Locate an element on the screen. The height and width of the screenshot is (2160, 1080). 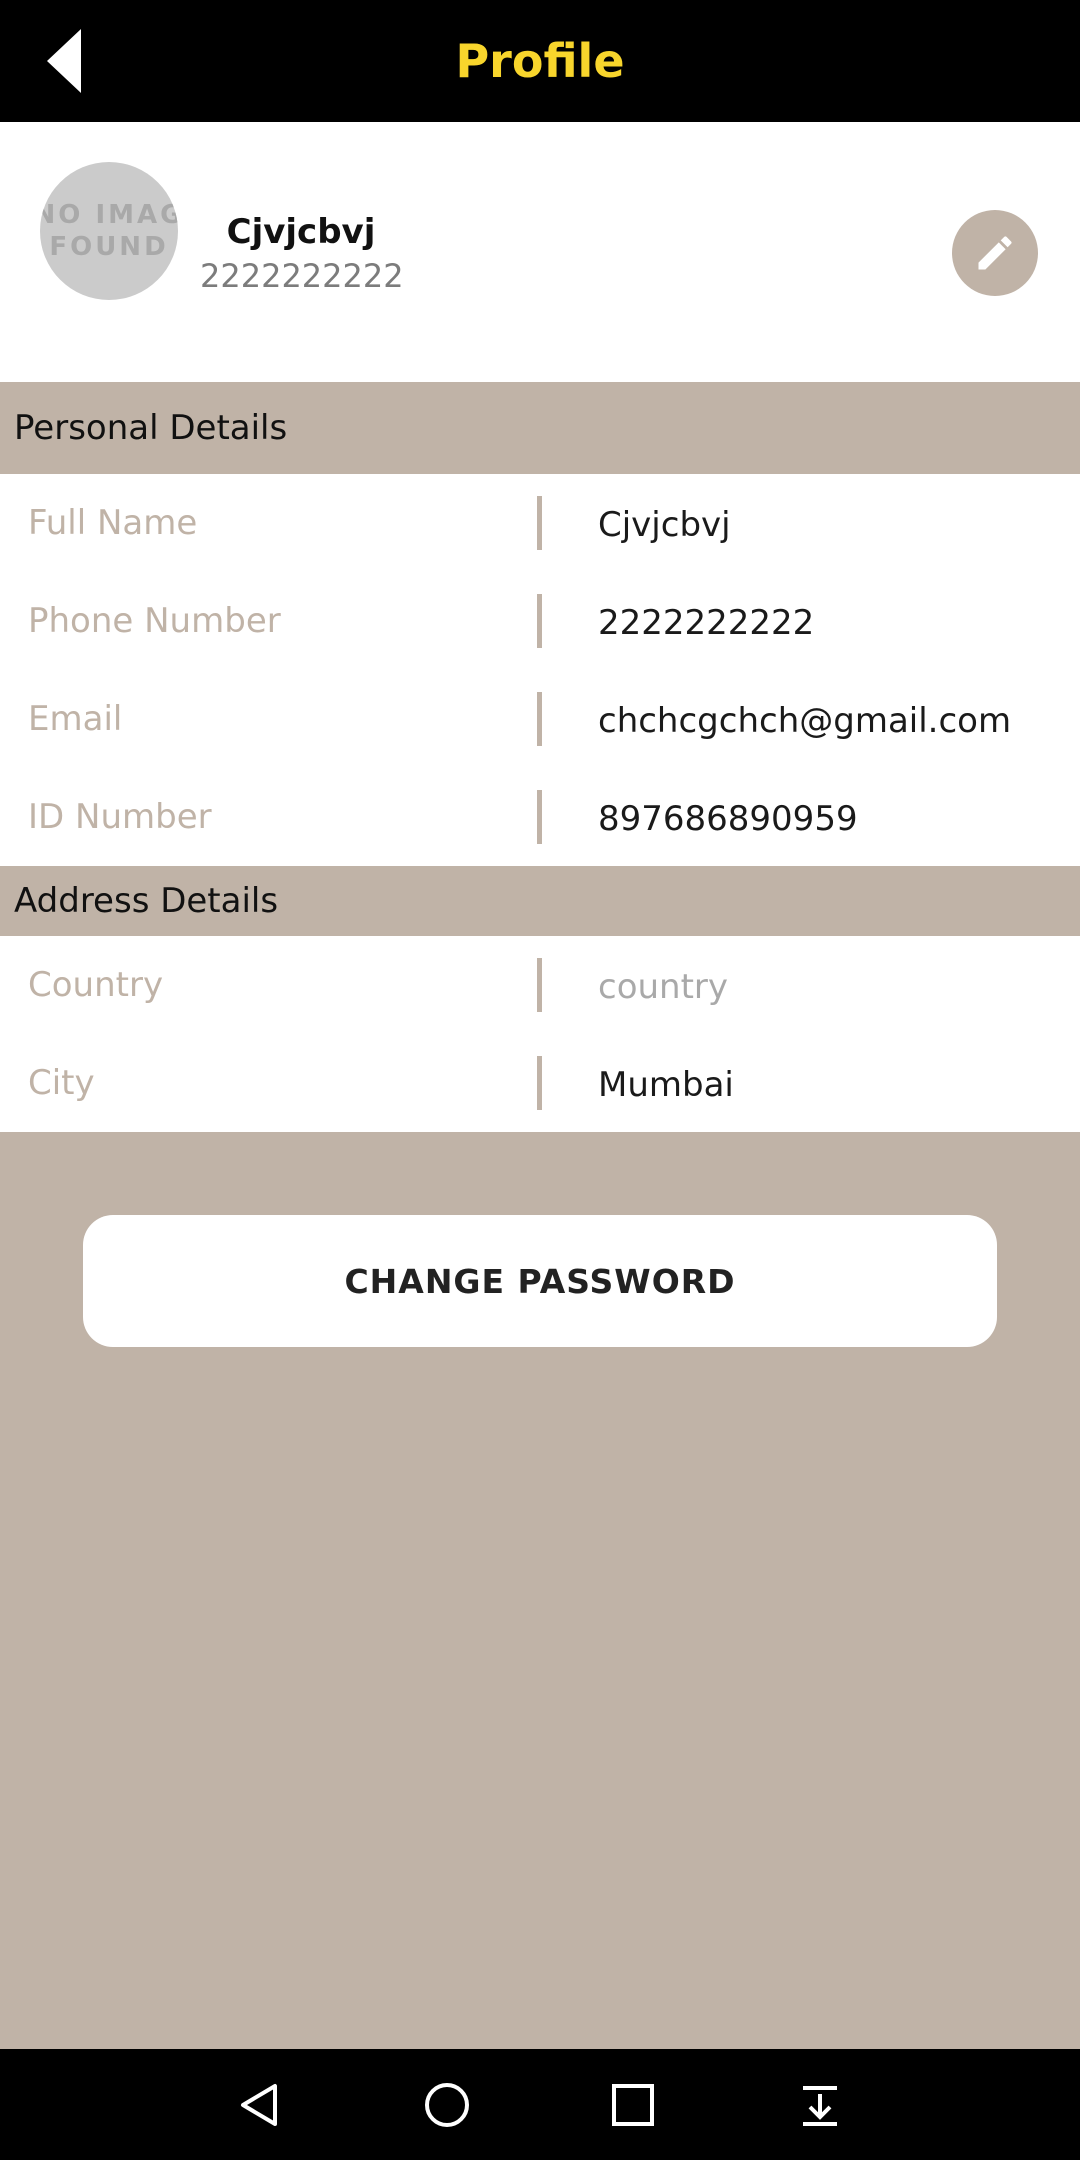
nav-back-icon is located at coordinates (259, 2105).